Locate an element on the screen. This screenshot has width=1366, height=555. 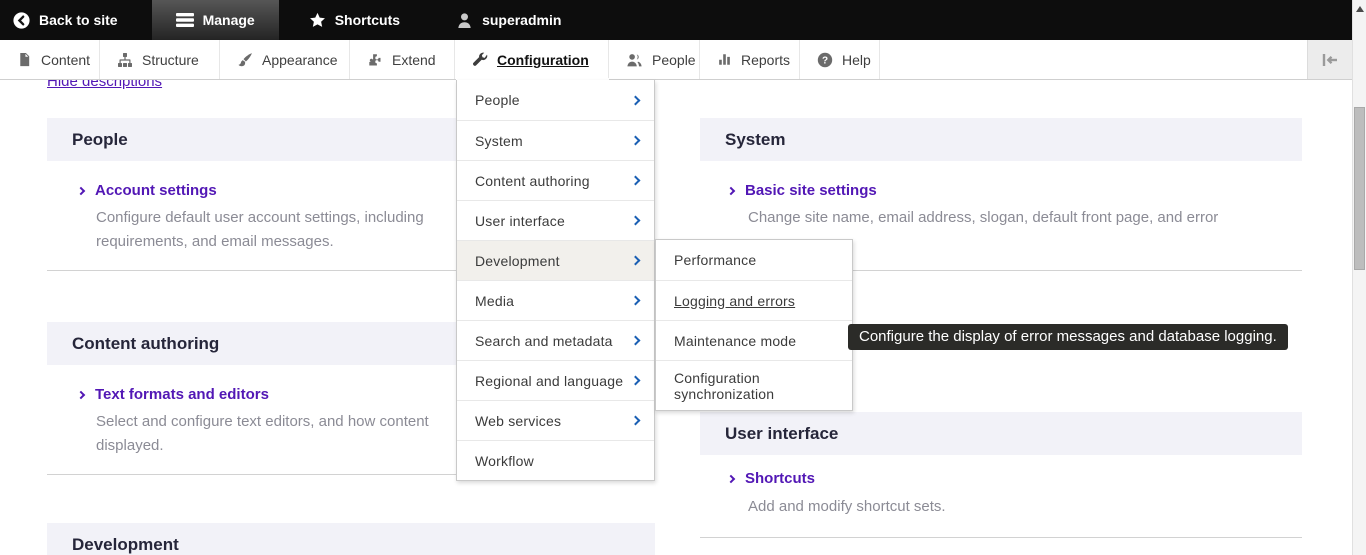
menu-item-label: Search and metadata is located at coordinates (544, 340).